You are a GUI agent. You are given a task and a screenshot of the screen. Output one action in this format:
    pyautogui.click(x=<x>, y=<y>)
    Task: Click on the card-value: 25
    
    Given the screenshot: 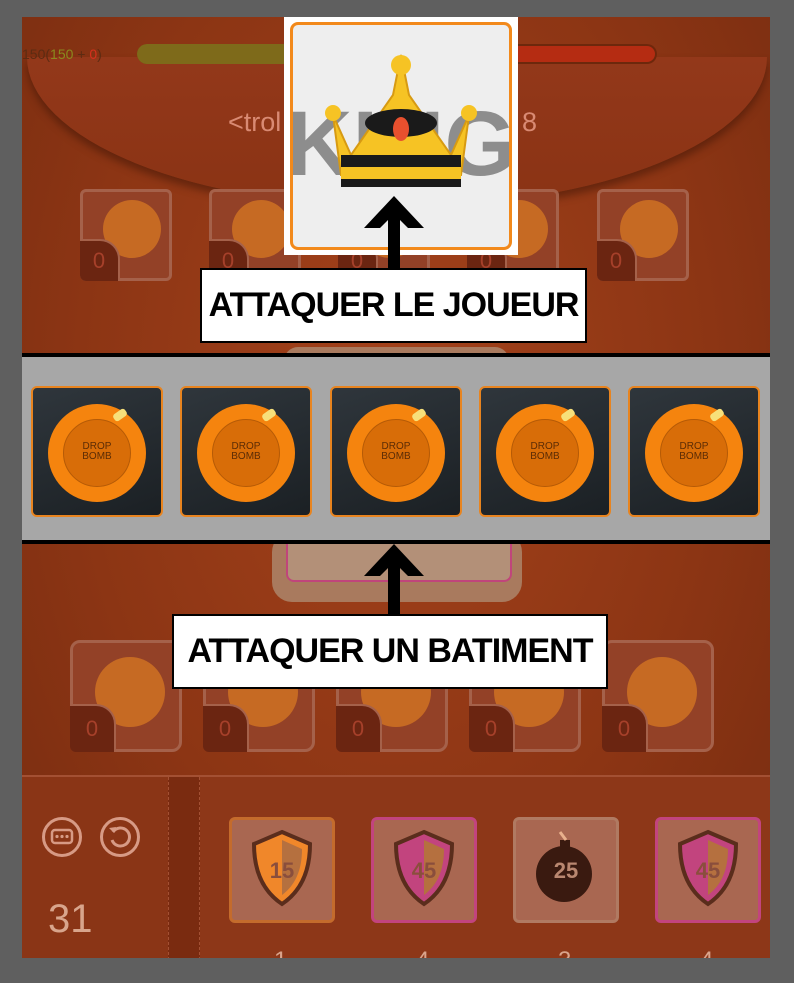 What is the action you would take?
    pyautogui.click(x=566, y=870)
    